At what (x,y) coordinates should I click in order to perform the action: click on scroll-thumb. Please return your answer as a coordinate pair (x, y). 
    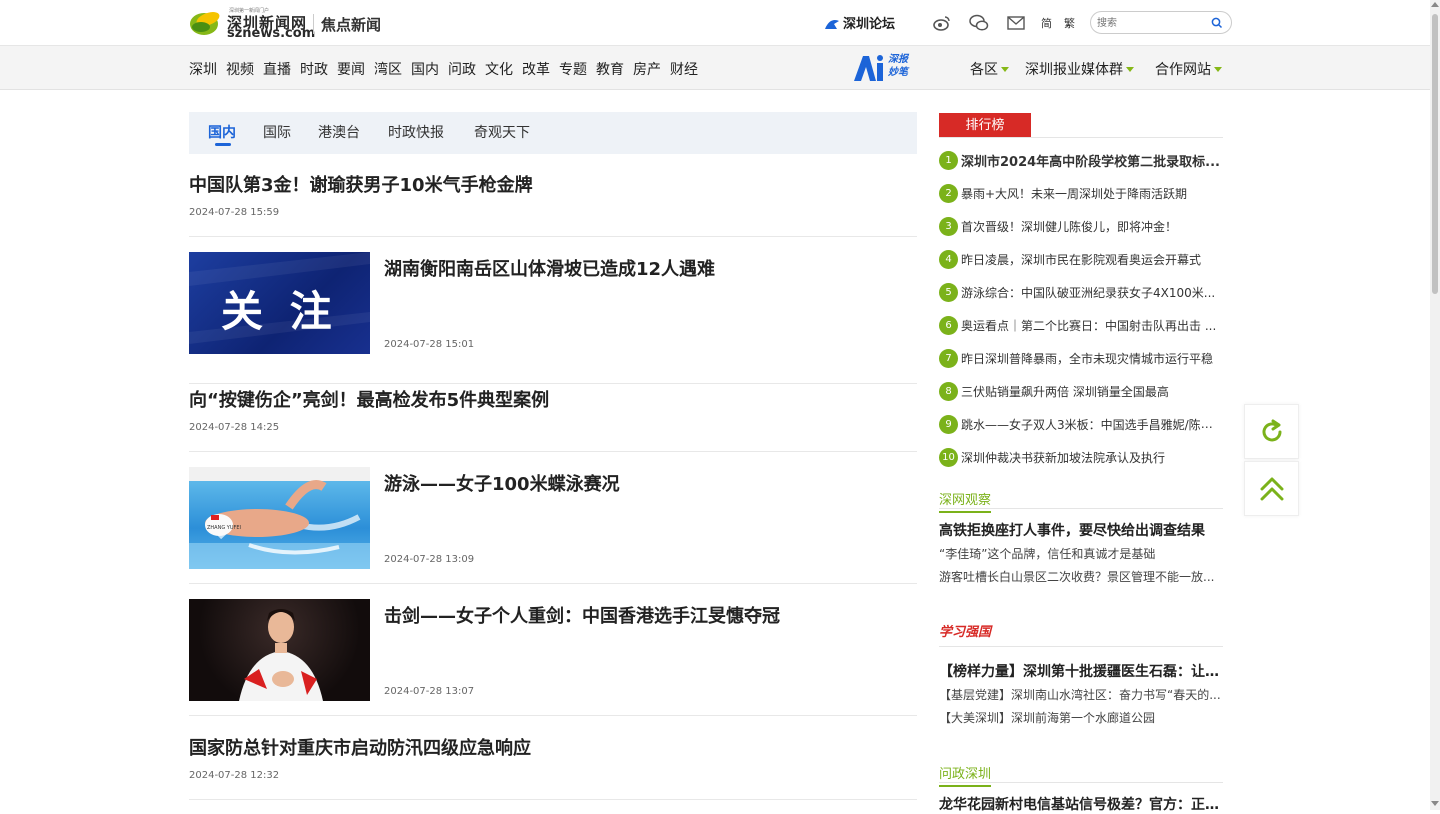
    Looking at the image, I should click on (1435, 154).